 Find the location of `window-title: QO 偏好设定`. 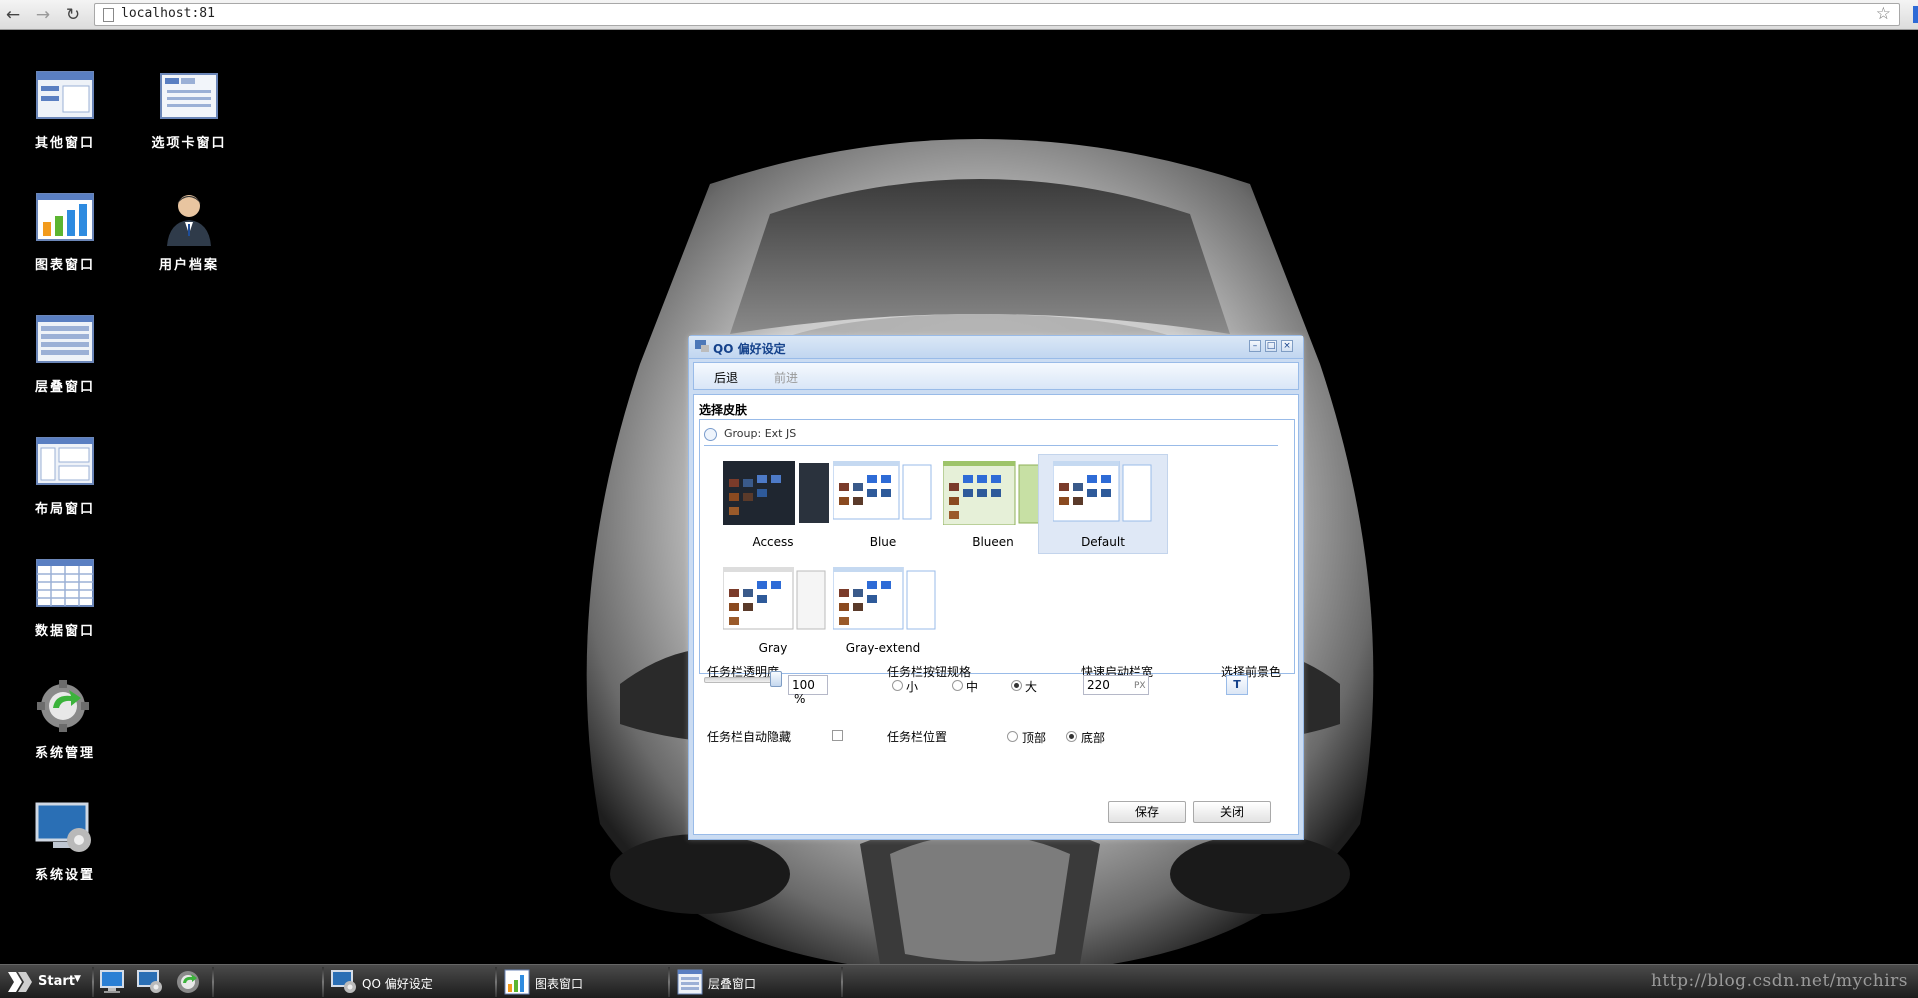

window-title: QO 偏好设定 is located at coordinates (749, 349).